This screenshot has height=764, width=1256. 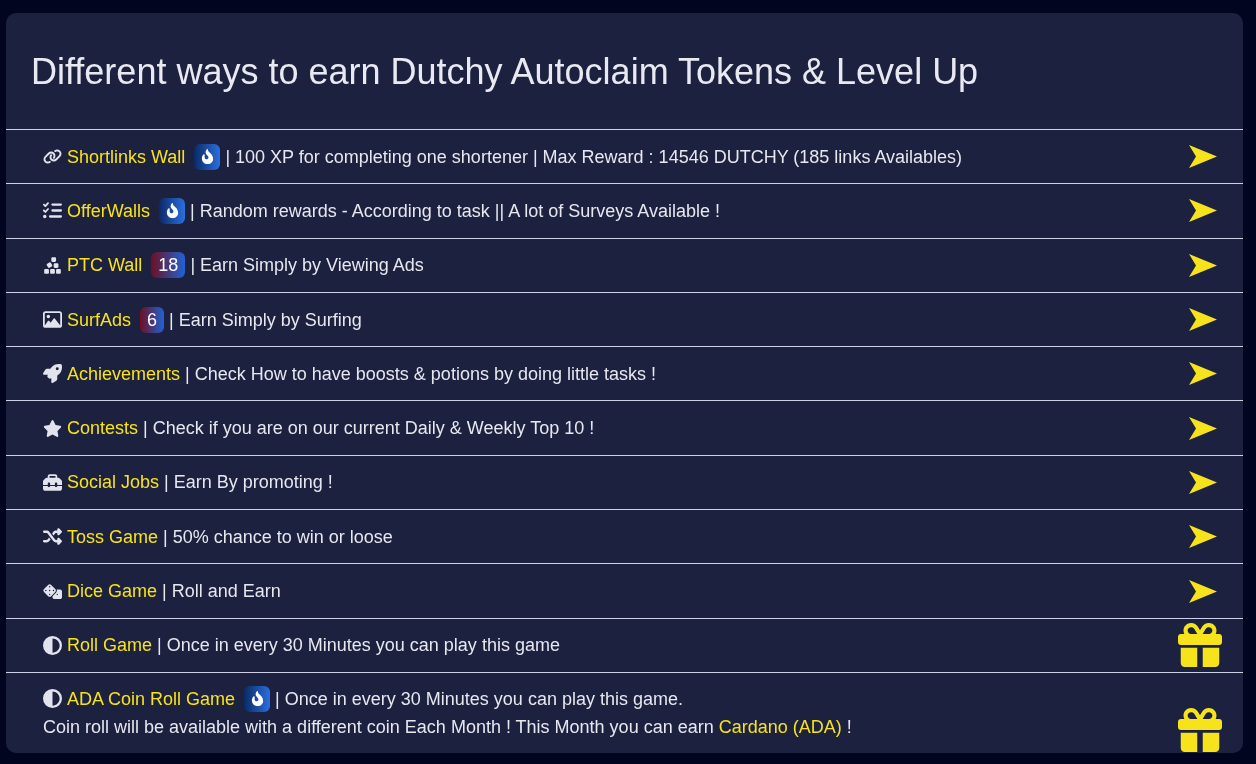 What do you see at coordinates (113, 536) in the screenshot?
I see `section-link: Toss Game` at bounding box center [113, 536].